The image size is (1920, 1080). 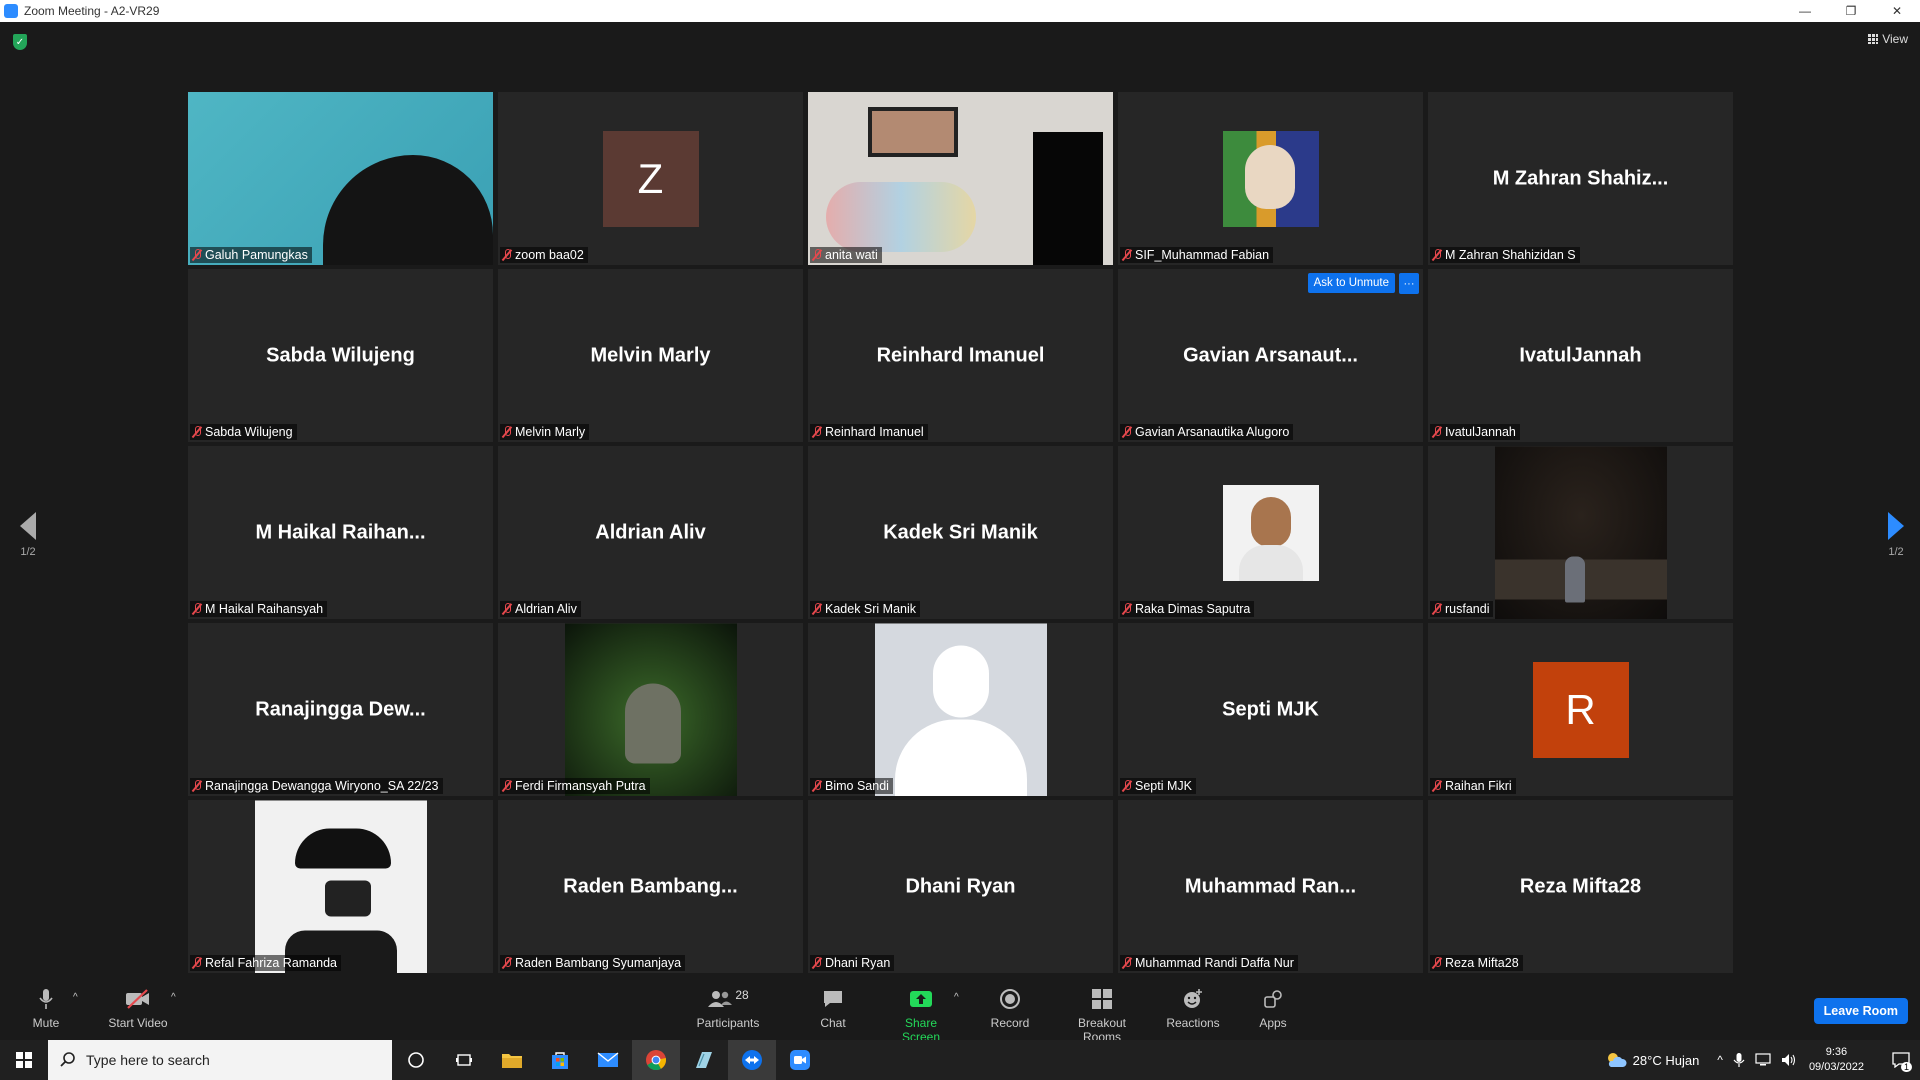 I want to click on participant-tile: Reza Mifta28 Reza Mifta28, so click(x=1580, y=886).